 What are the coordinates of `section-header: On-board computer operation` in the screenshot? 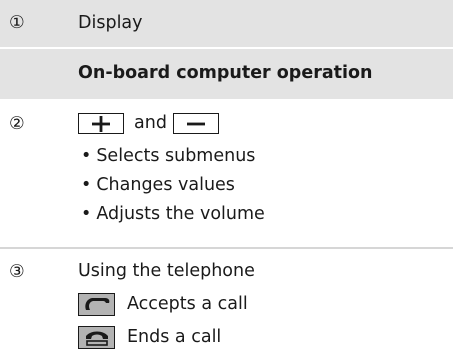 It's located at (255, 73).